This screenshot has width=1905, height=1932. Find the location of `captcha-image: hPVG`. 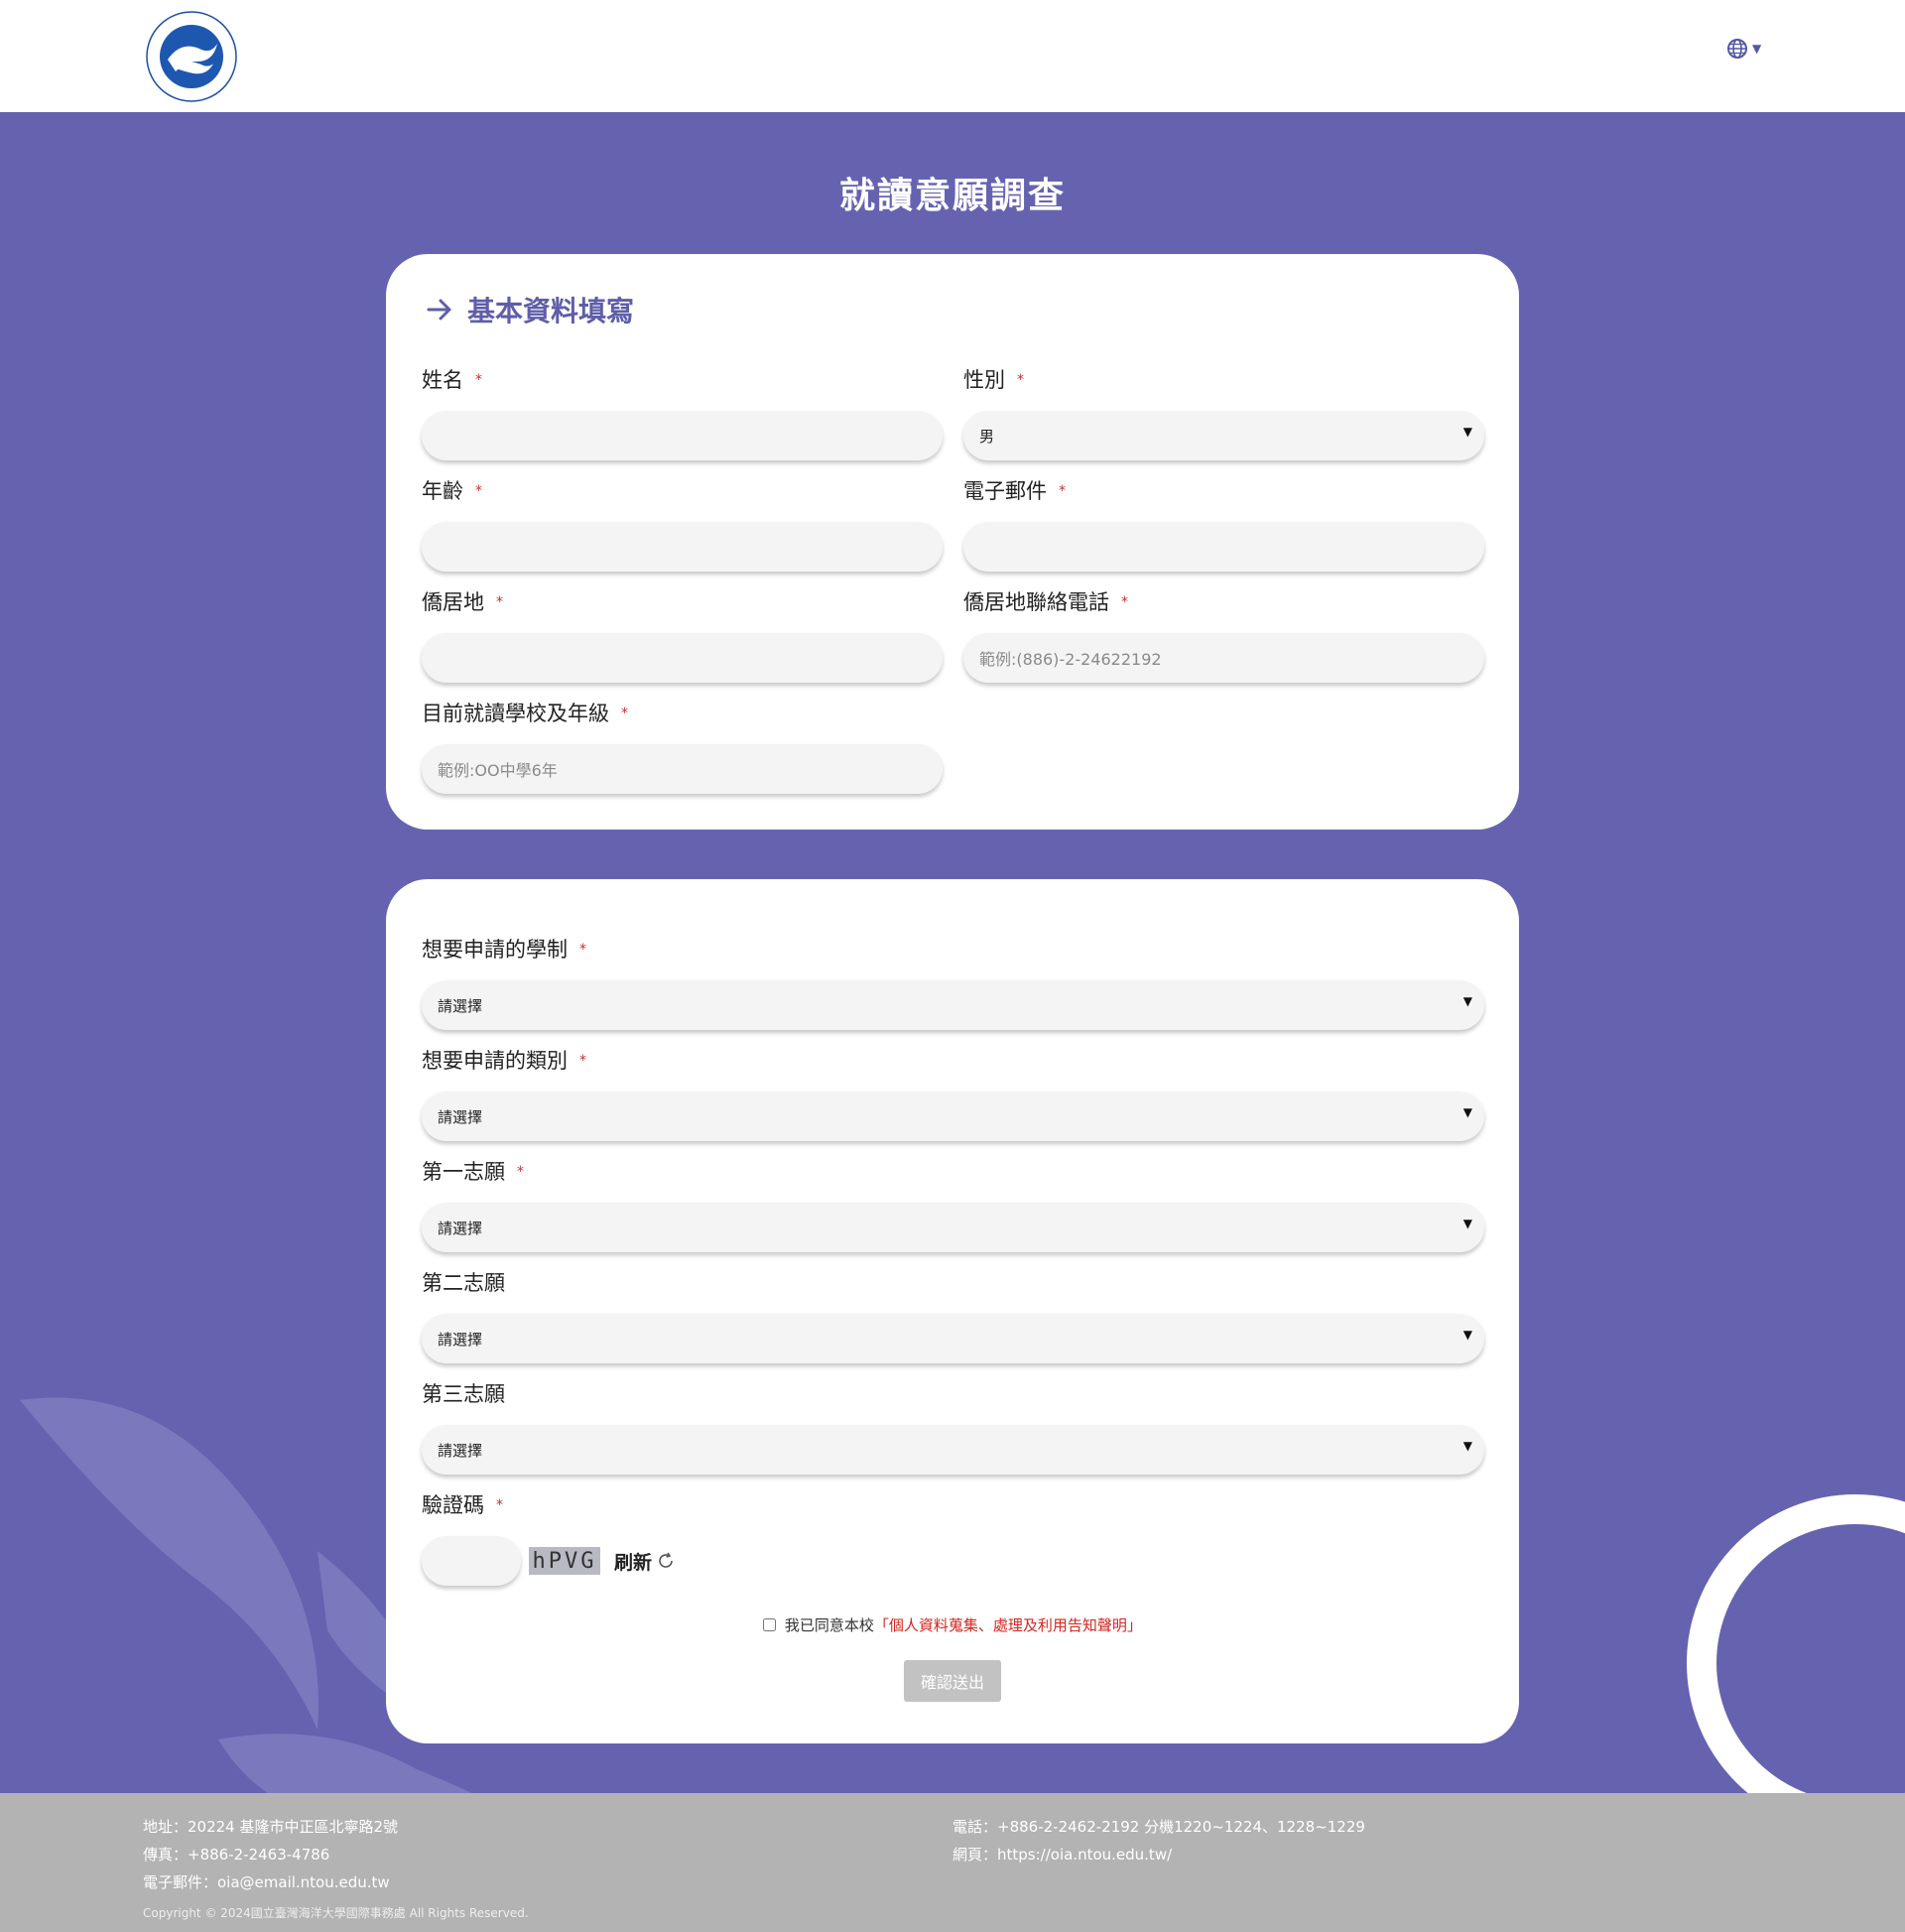

captcha-image: hPVG is located at coordinates (564, 1561).